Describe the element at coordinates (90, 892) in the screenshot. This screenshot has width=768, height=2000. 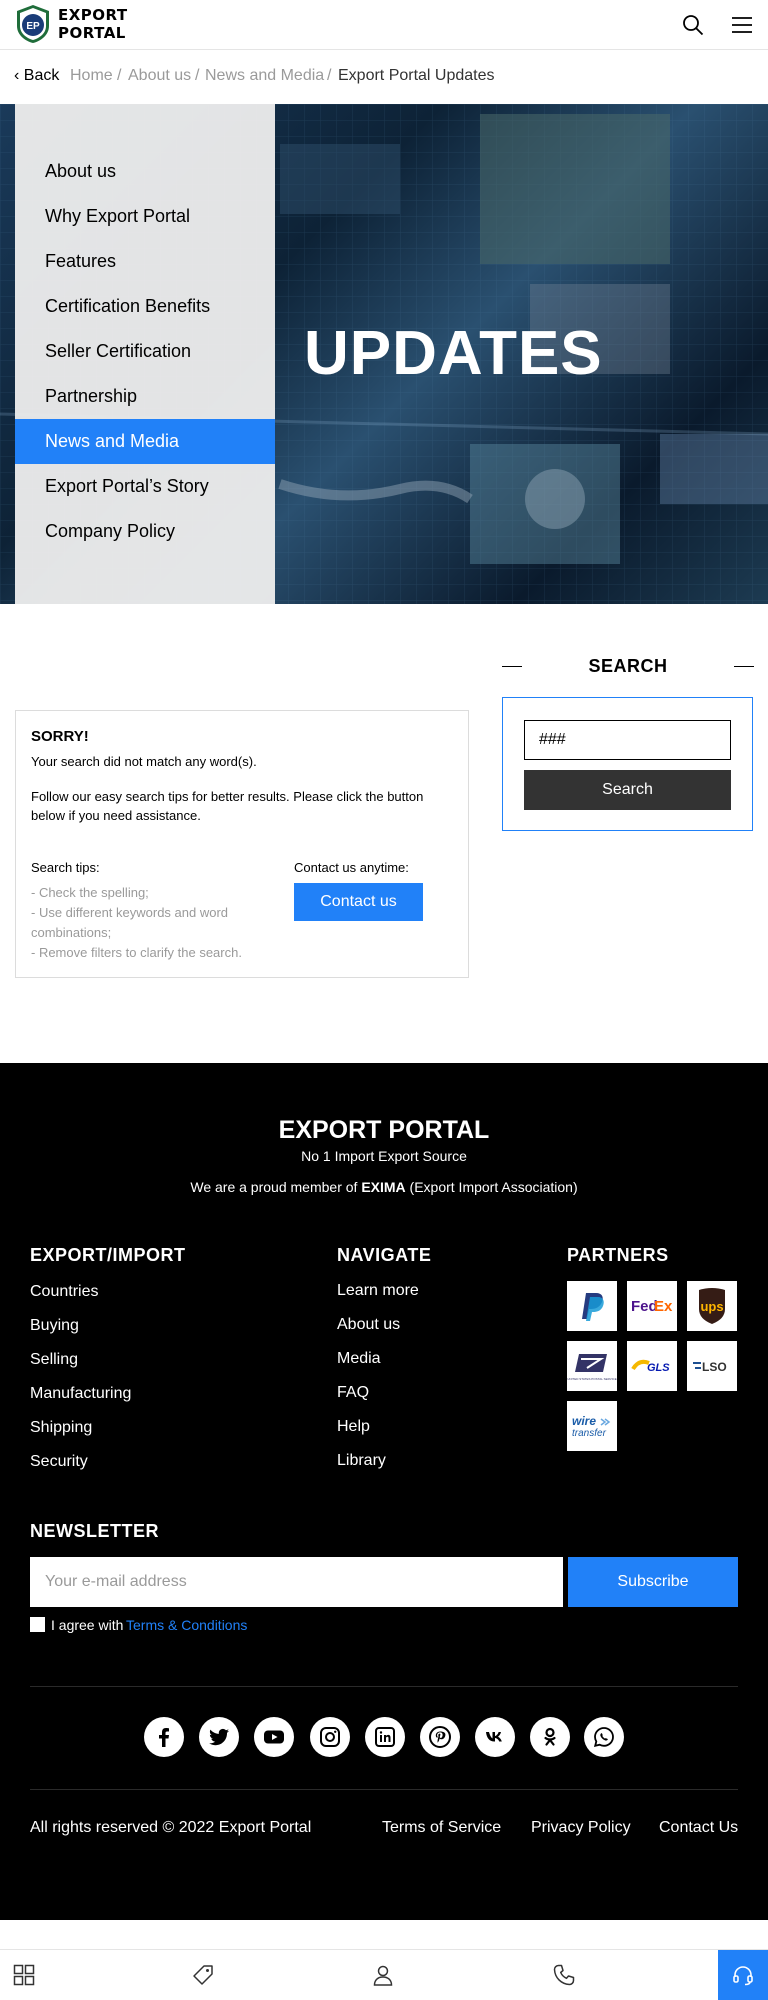
I see `search-tip: - Check the spelling;` at that location.